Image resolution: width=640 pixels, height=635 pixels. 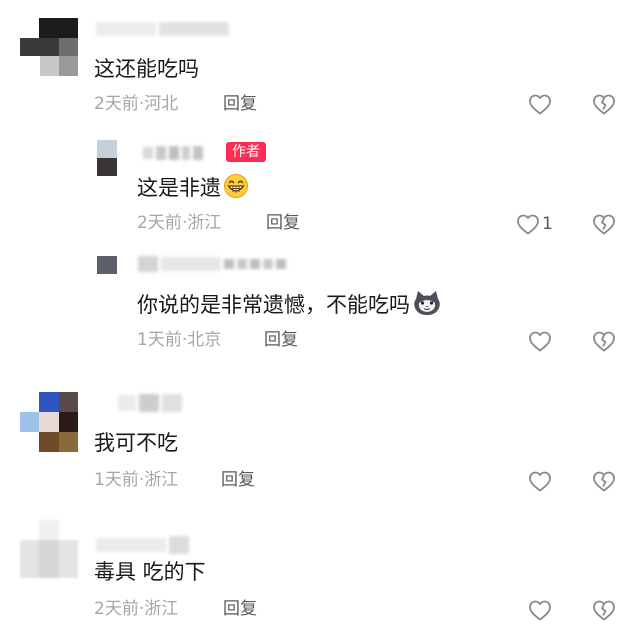 What do you see at coordinates (146, 69) in the screenshot?
I see `comment-text: 这还能吃吗` at bounding box center [146, 69].